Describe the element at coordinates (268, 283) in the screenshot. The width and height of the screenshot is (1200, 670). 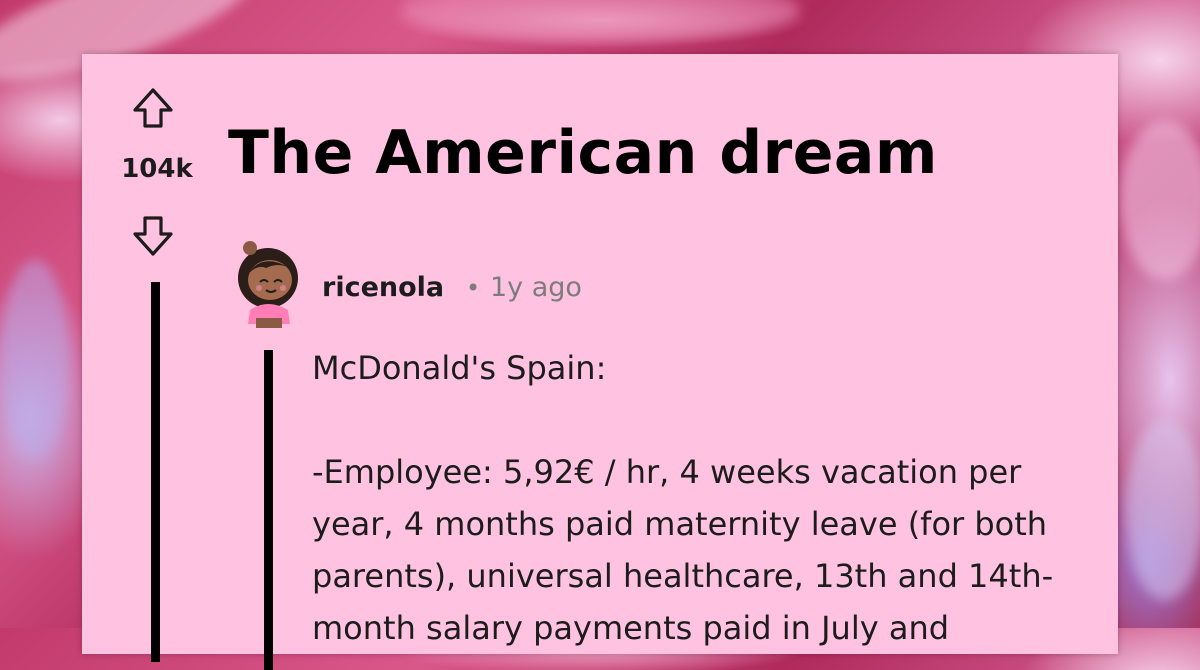
I see `user-avatar` at that location.